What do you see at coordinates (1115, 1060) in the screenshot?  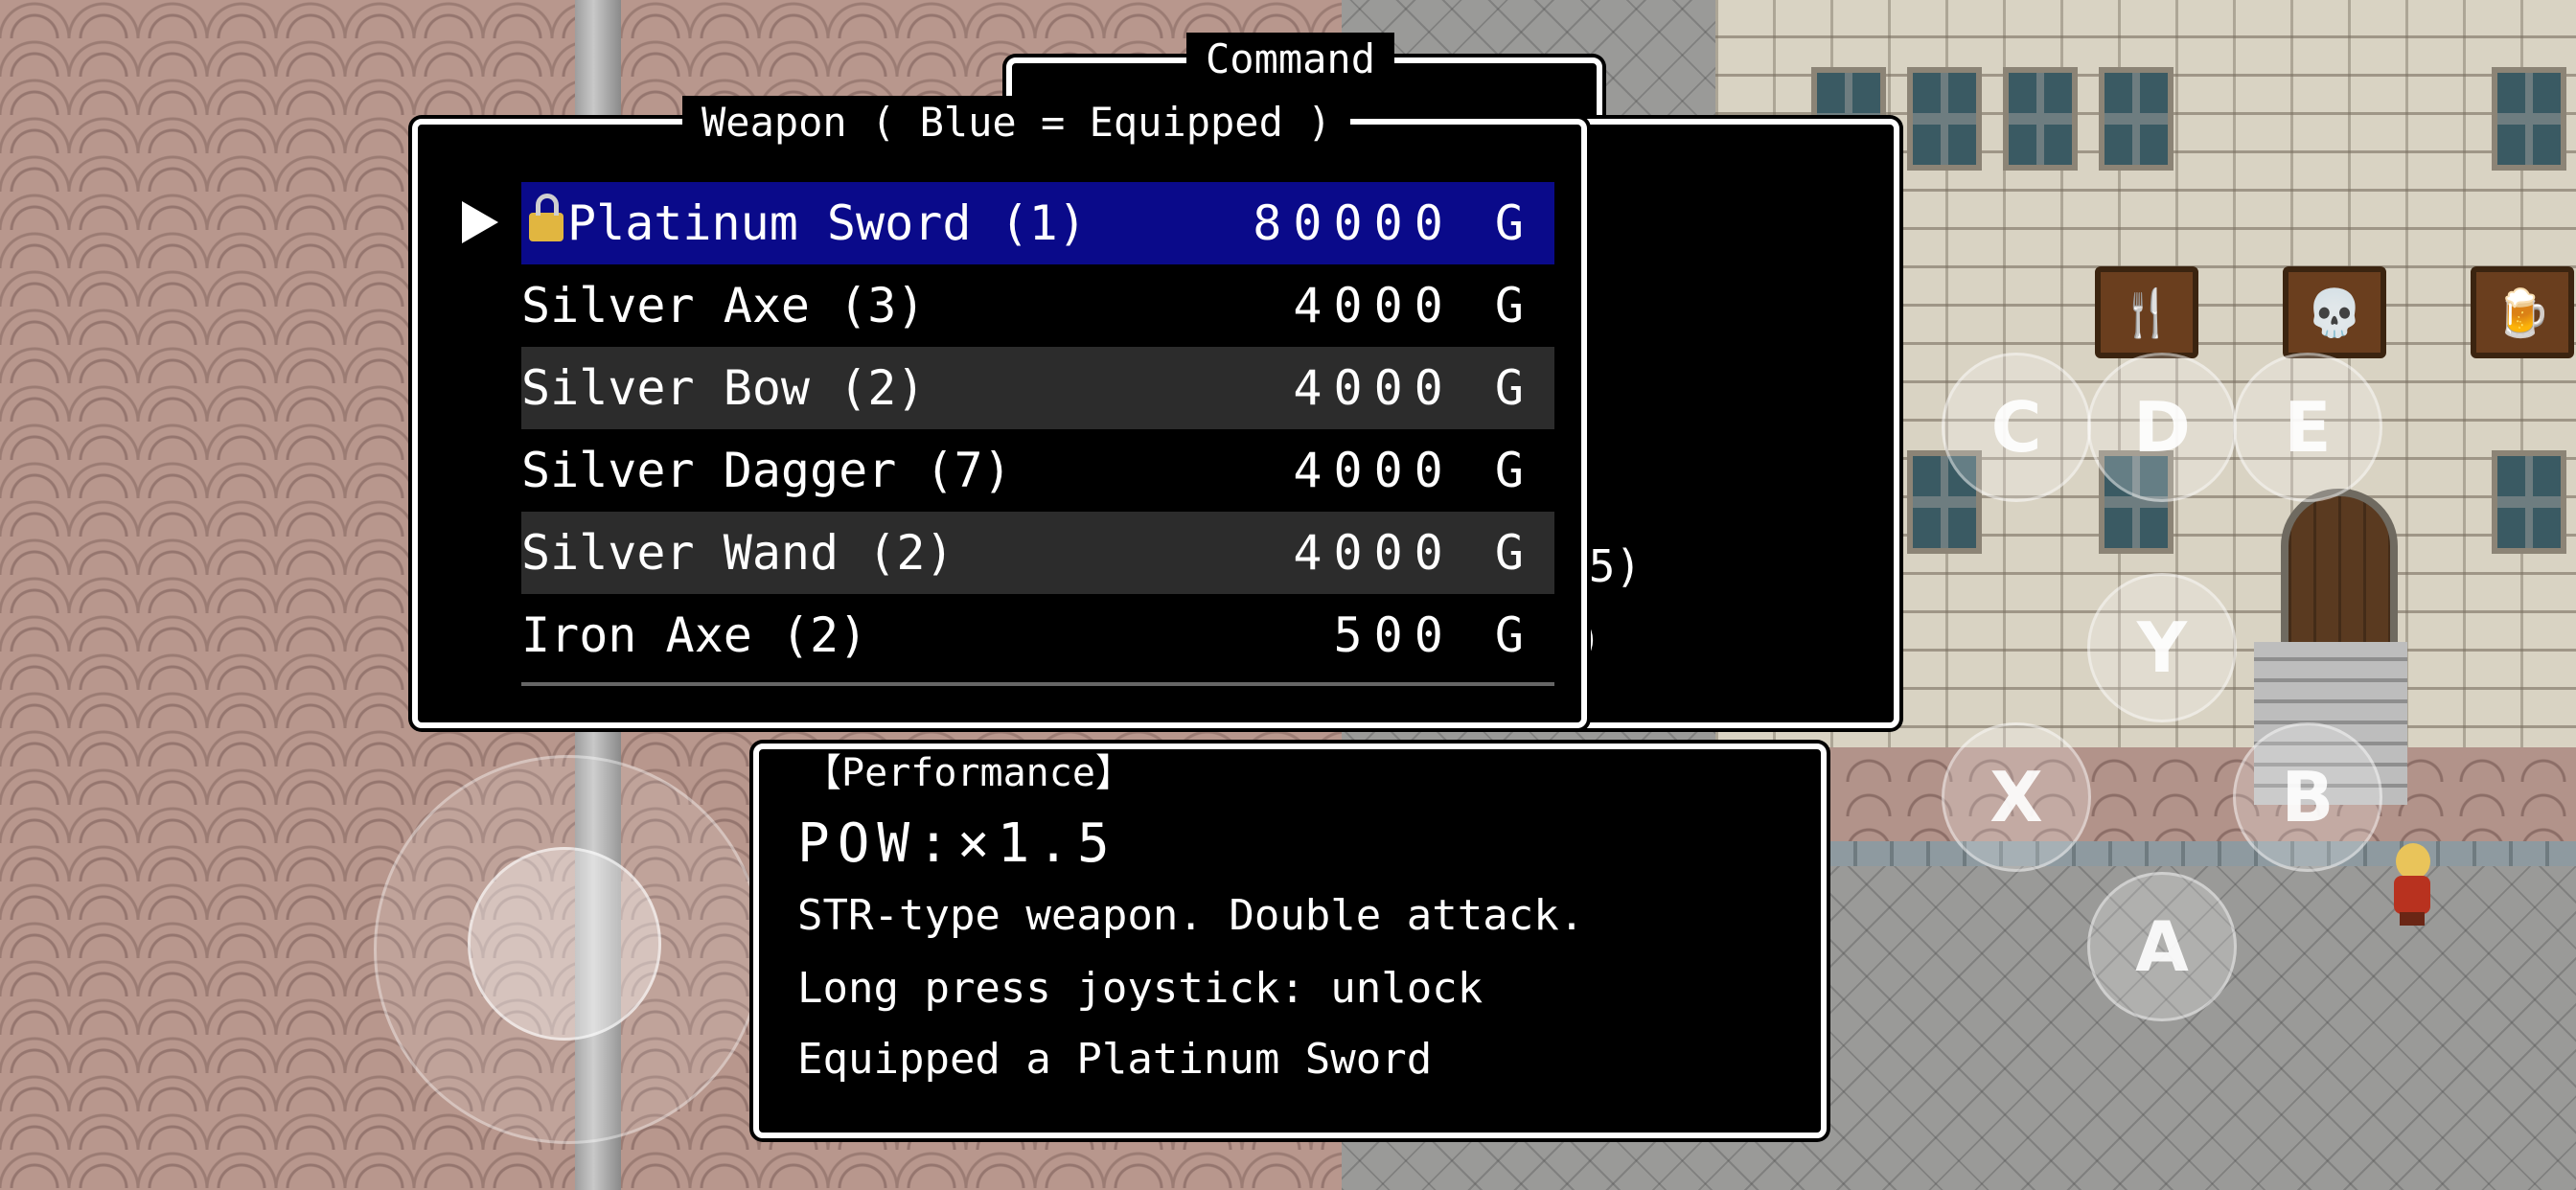 I see `equip-message: Equipped a Platinum Sword` at bounding box center [1115, 1060].